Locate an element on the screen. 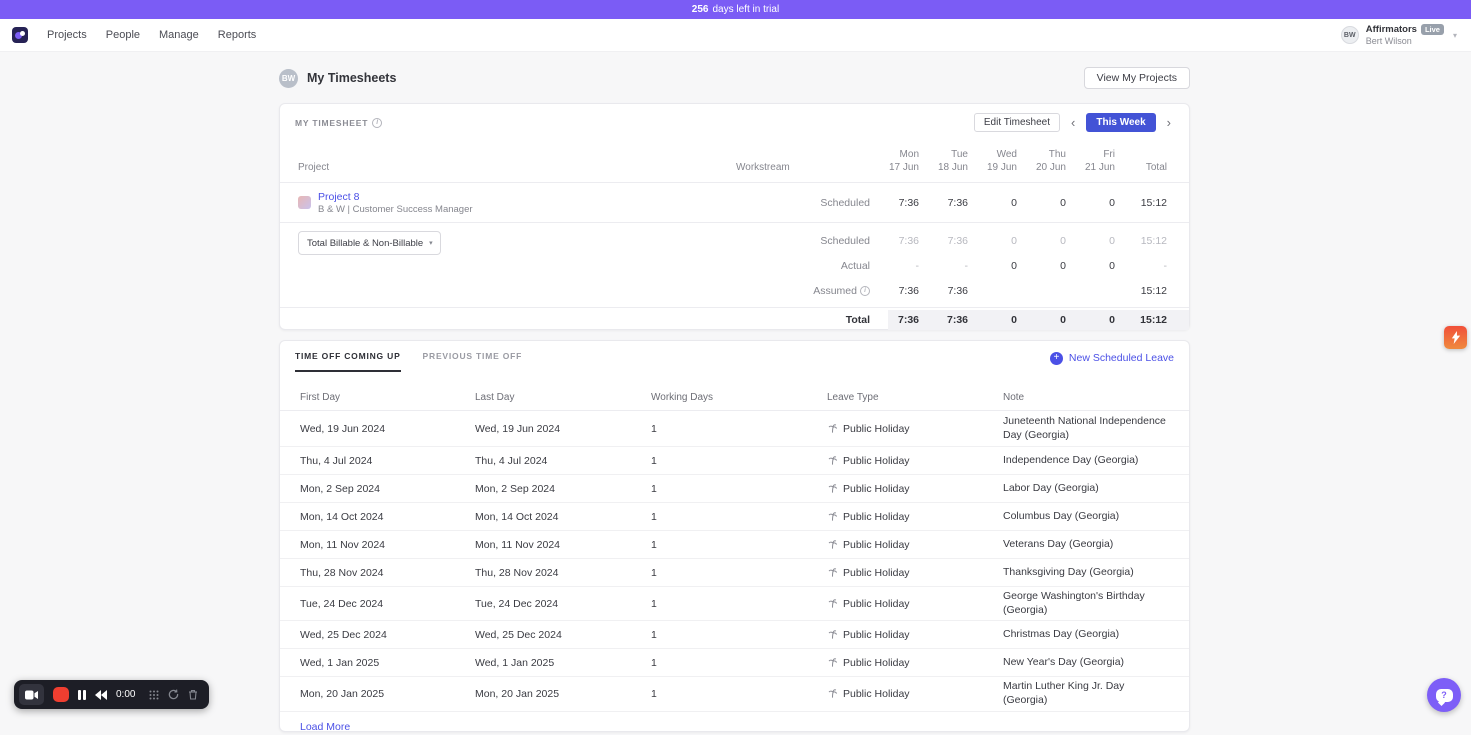 The height and width of the screenshot is (735, 1471). restart-recording-button is located at coordinates (173, 694).